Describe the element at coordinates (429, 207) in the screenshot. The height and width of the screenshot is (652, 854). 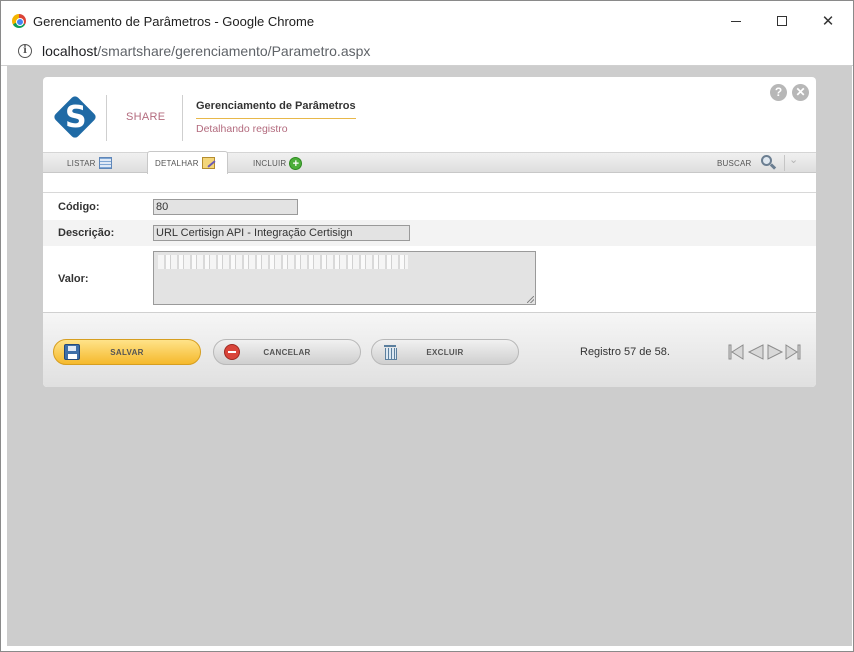
I see `form-row-codigo: Código: 80` at that location.